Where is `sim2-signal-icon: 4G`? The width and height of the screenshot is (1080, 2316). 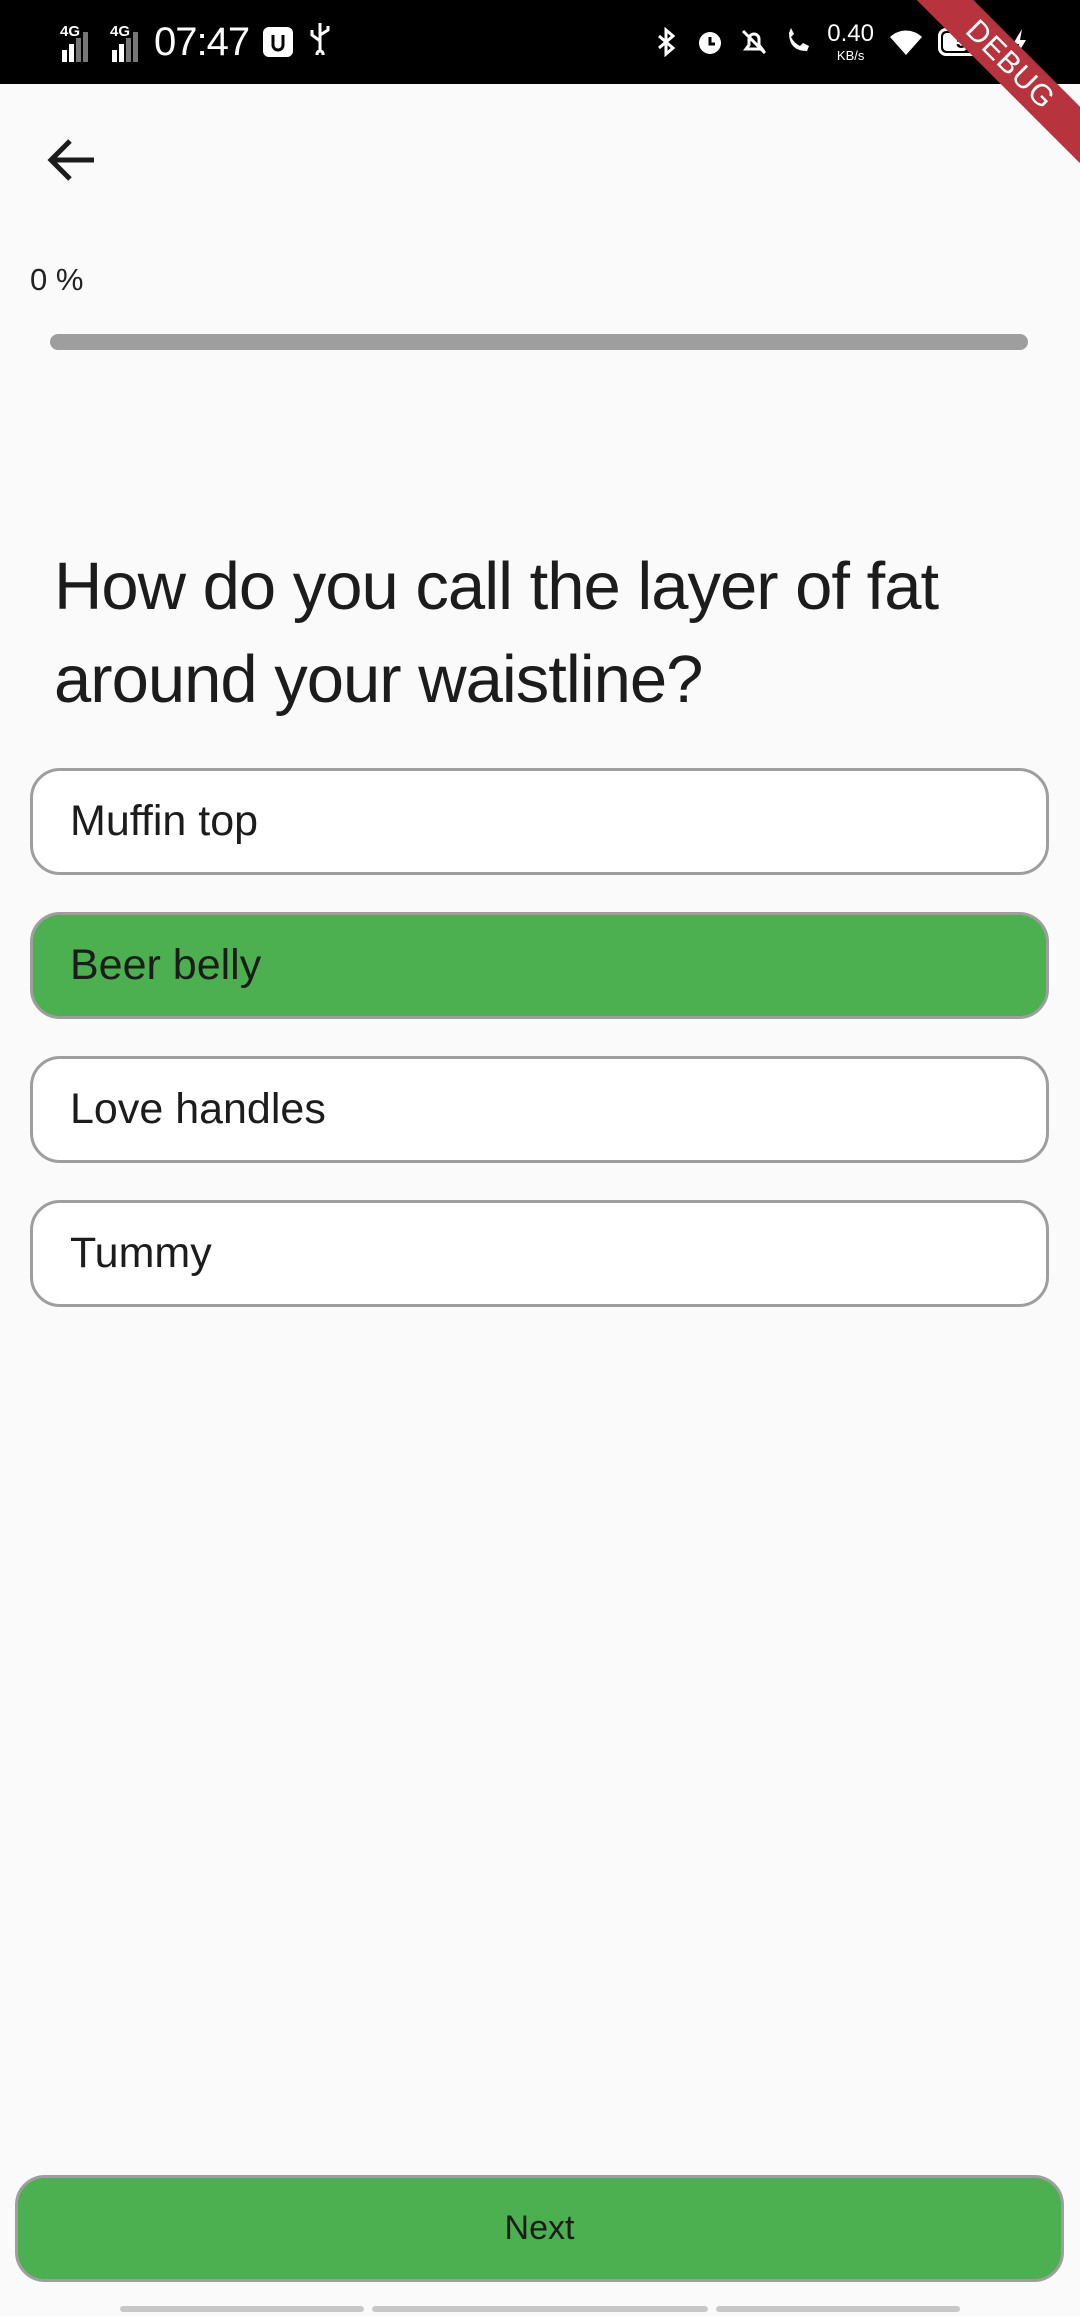
sim2-signal-icon: 4G is located at coordinates (123, 42).